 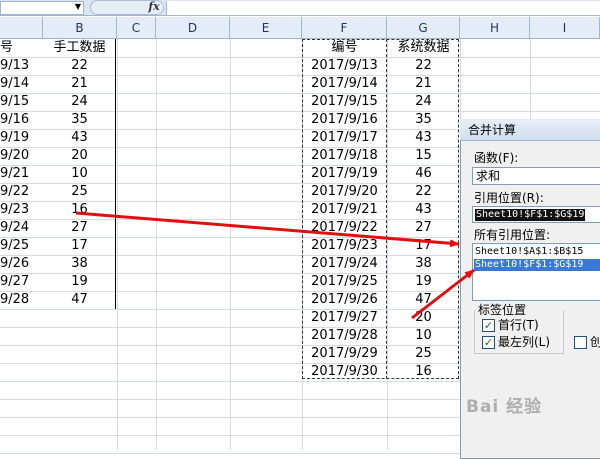 I want to click on arrow-left-table-to-dialog, so click(x=267, y=229).